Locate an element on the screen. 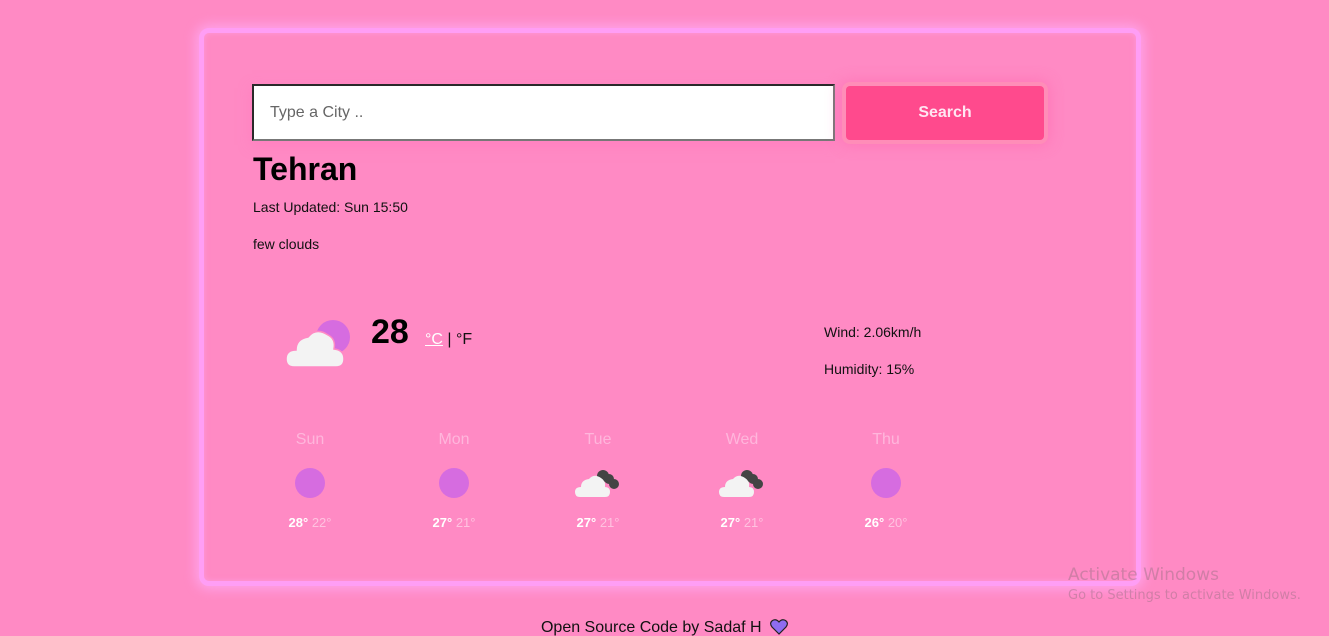 The height and width of the screenshot is (636, 1329). forecast-low: 22° is located at coordinates (321, 522).